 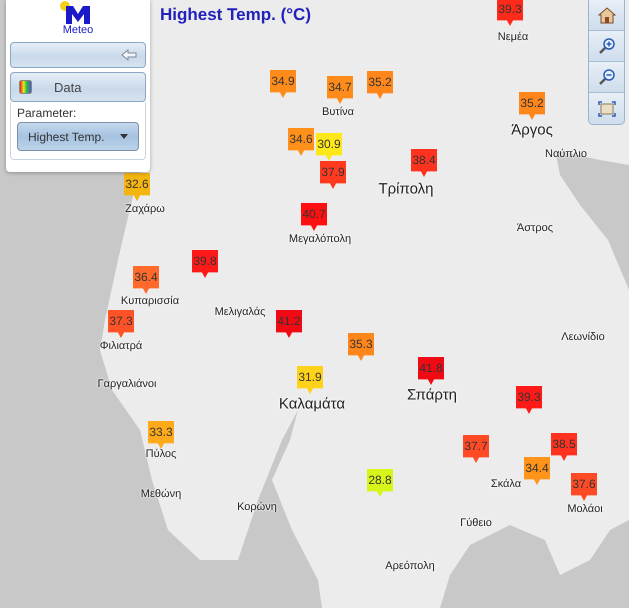 What do you see at coordinates (240, 312) in the screenshot?
I see `place-label: Μελιγαλάς` at bounding box center [240, 312].